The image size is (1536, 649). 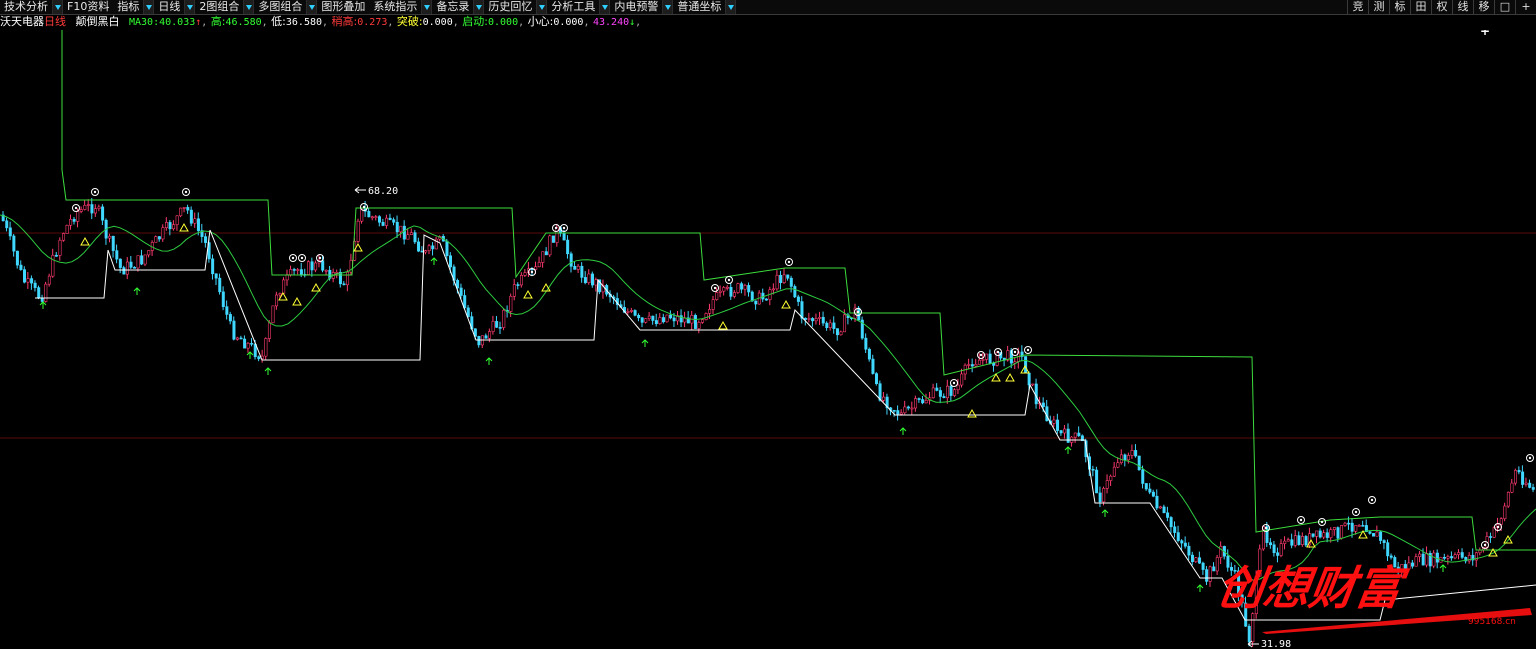 I want to click on right-tool-8: +, so click(x=1525, y=7).